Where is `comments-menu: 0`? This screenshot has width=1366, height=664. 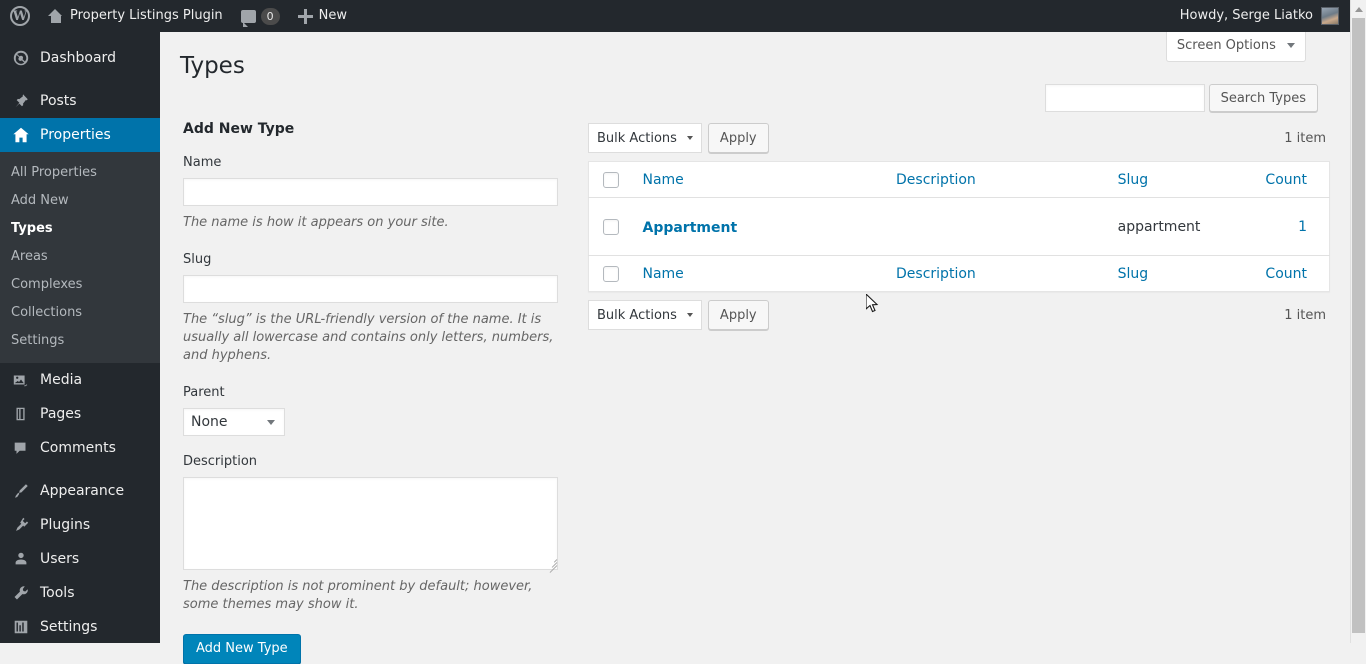
comments-menu: 0 is located at coordinates (260, 16).